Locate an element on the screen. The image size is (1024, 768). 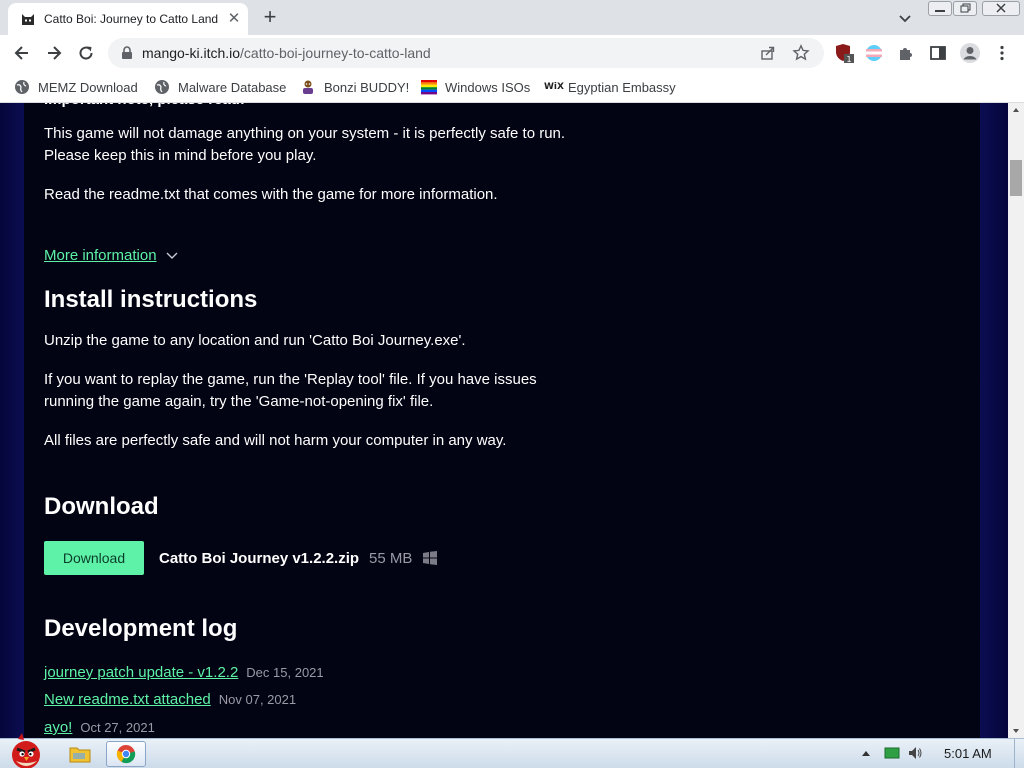
wix-icon: WiX is located at coordinates (554, 87).